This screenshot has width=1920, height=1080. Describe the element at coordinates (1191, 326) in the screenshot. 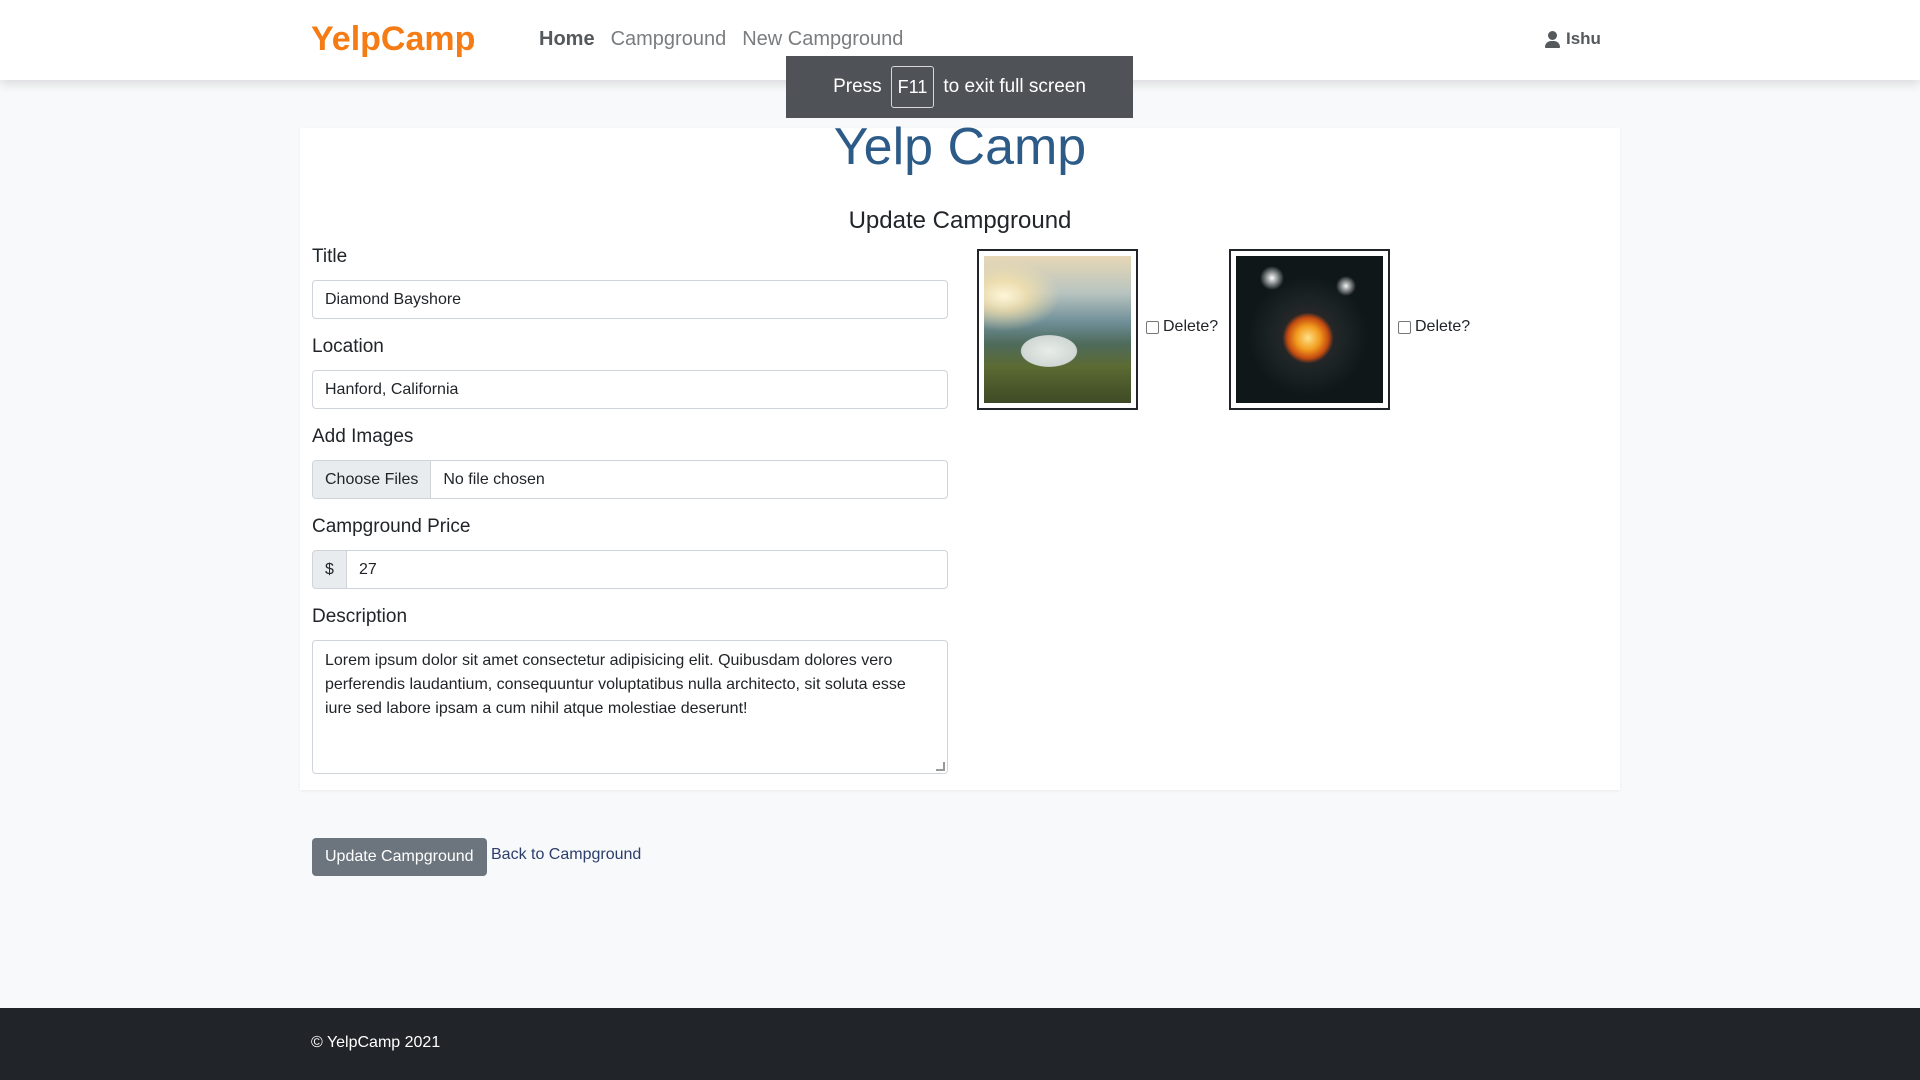

I see `delete-label-1: Delete?` at that location.